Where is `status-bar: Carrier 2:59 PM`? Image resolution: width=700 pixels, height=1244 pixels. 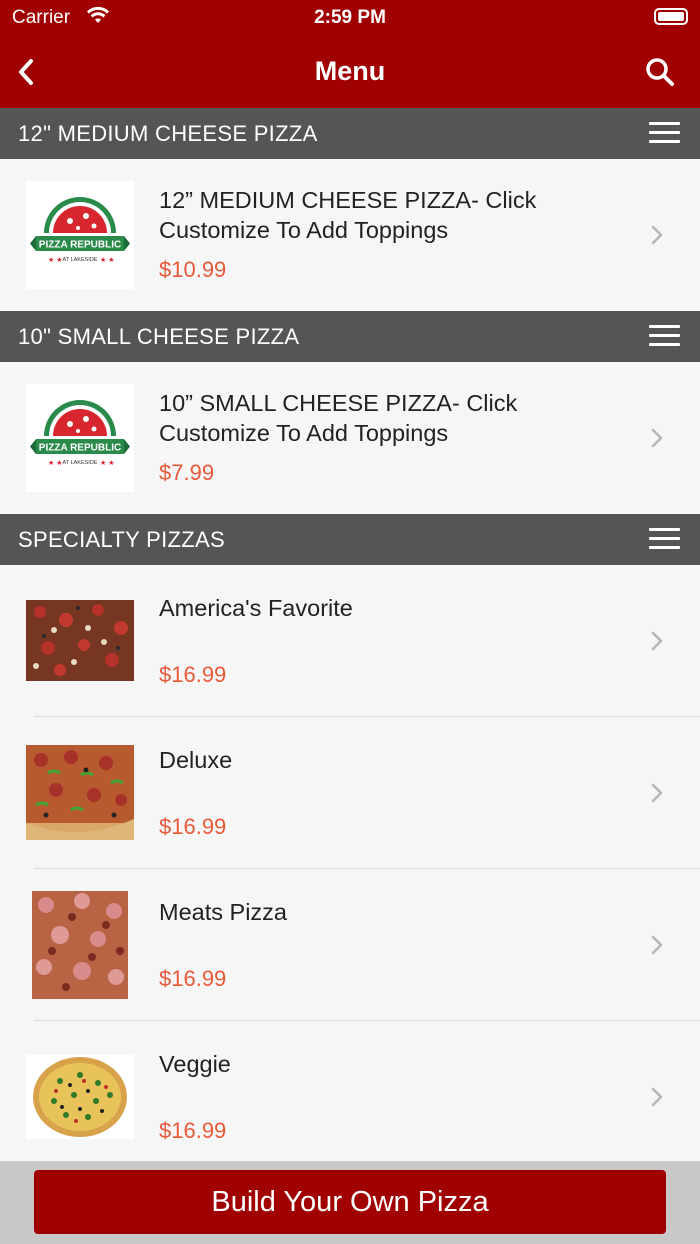 status-bar: Carrier 2:59 PM is located at coordinates (350, 18).